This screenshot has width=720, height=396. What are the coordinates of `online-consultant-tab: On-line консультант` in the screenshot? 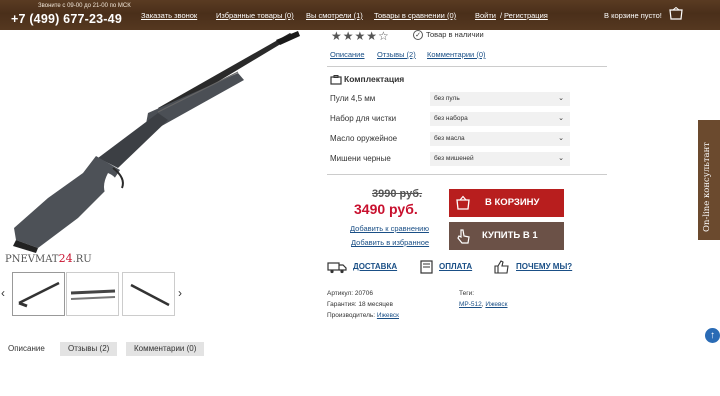 It's located at (709, 180).